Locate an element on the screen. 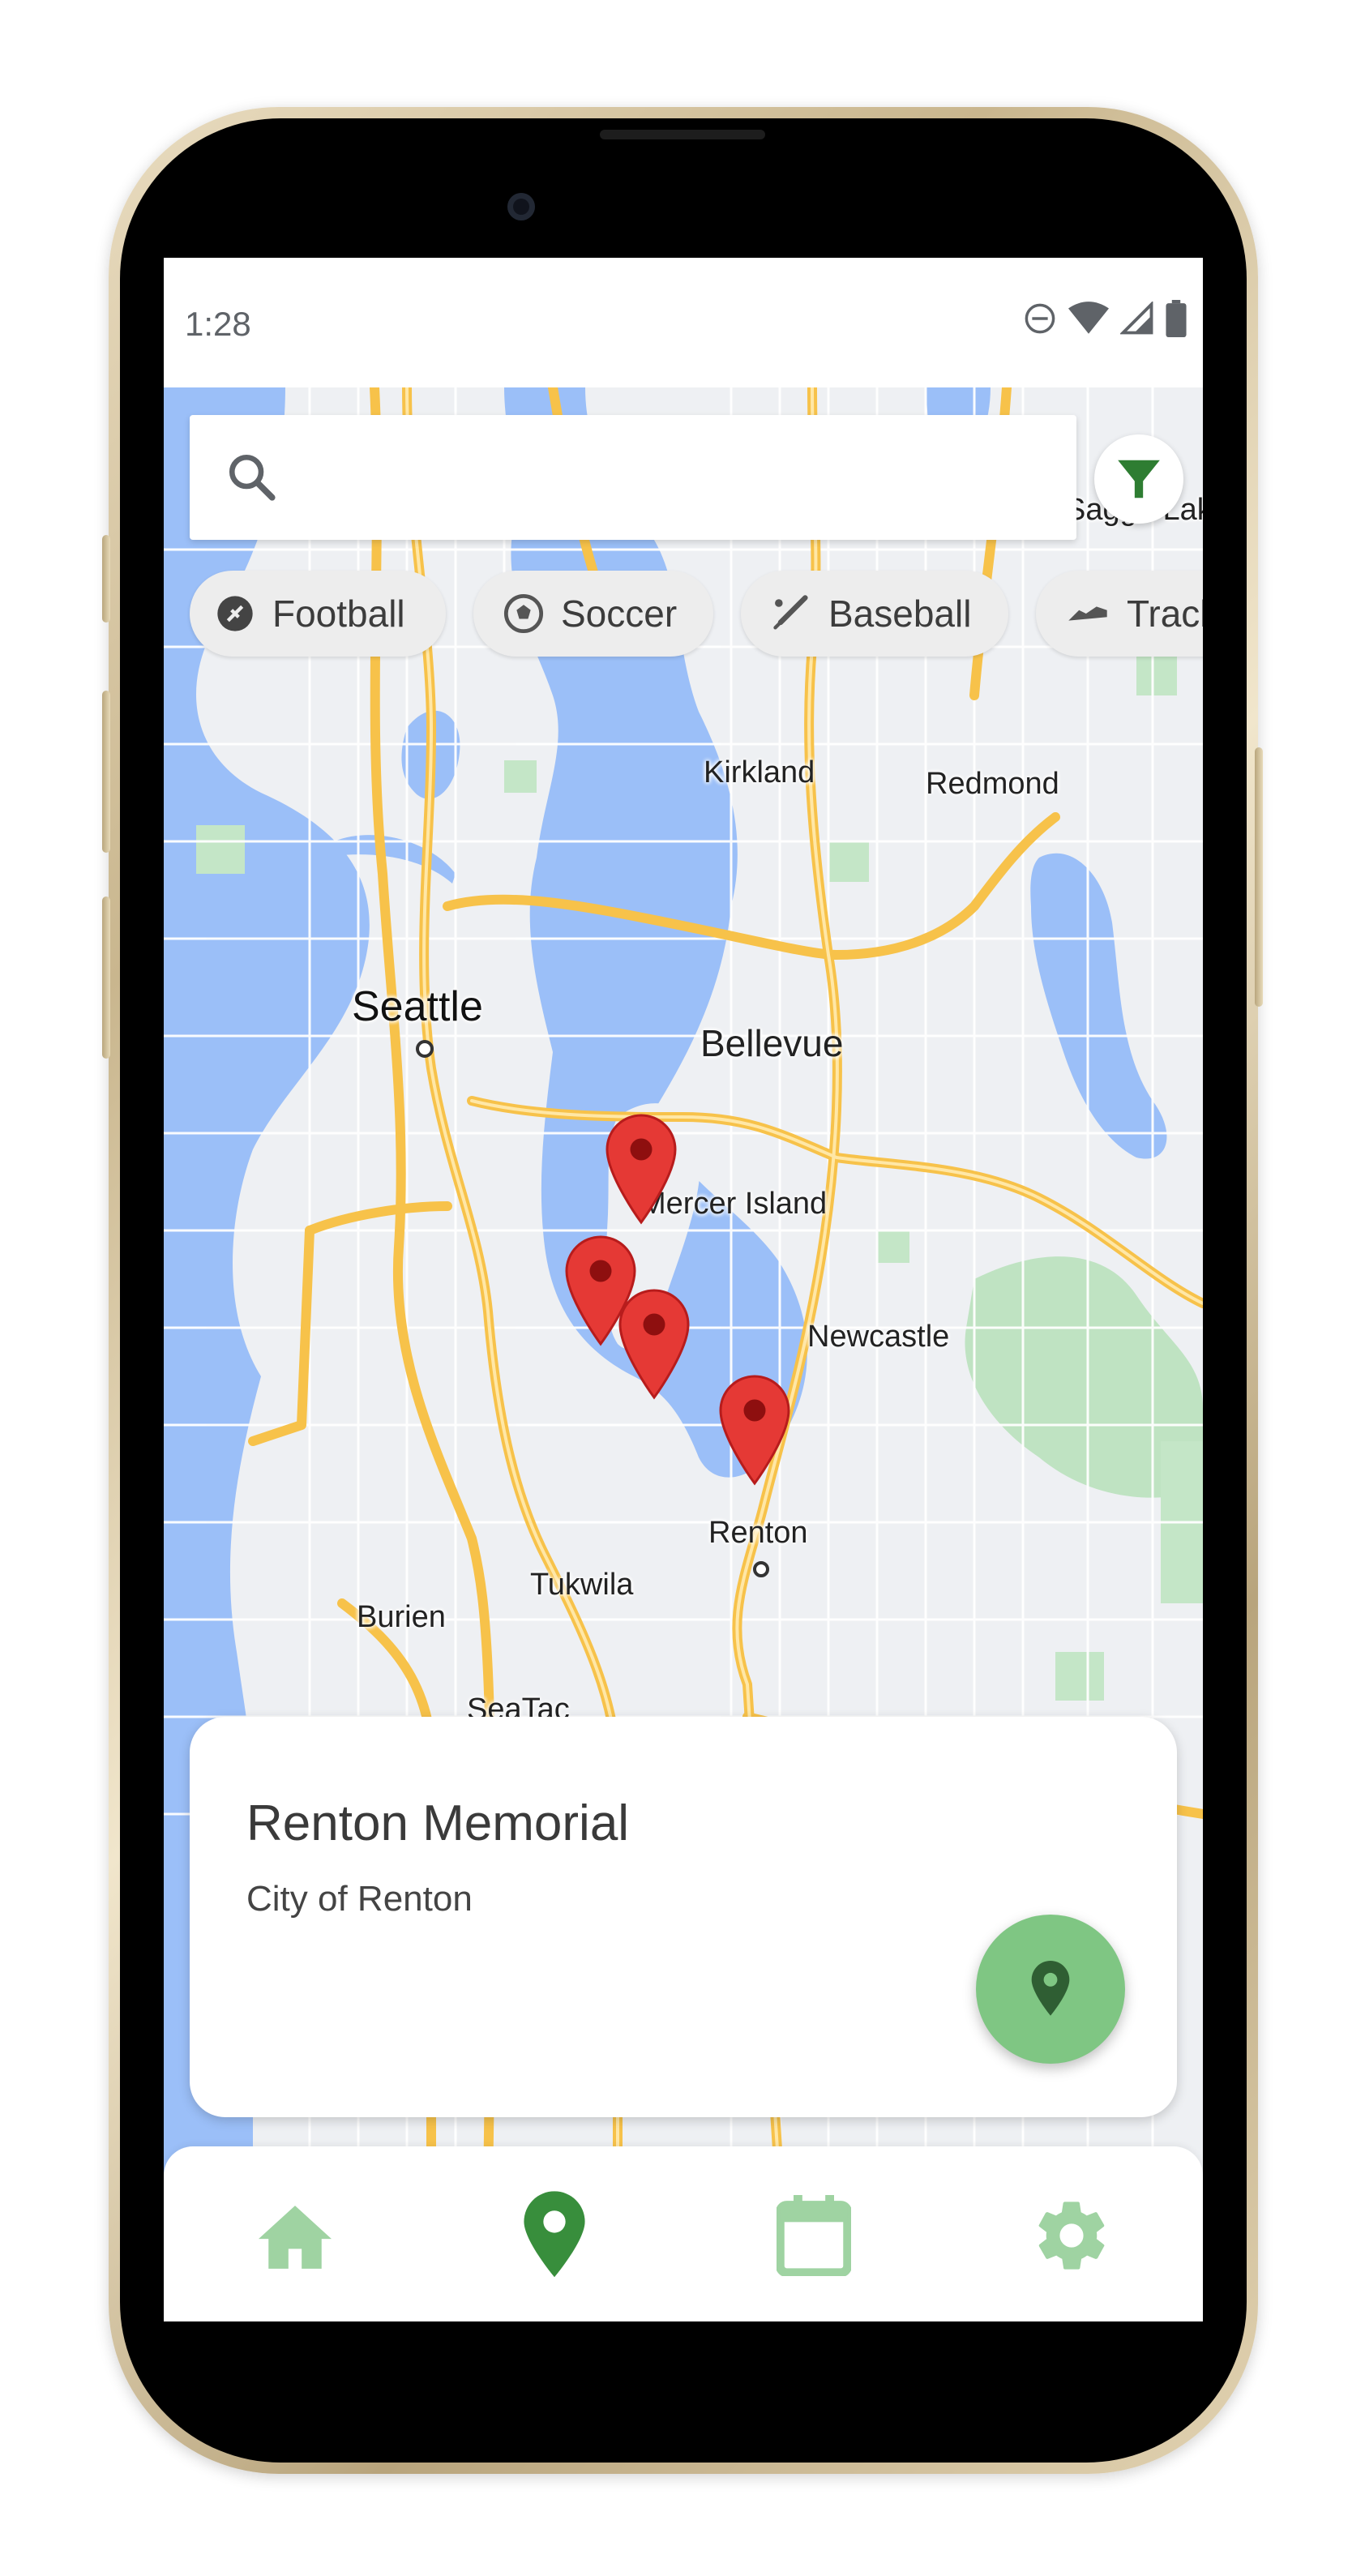 This screenshot has width=1365, height=2576. cellular-signal-icon is located at coordinates (1136, 318).